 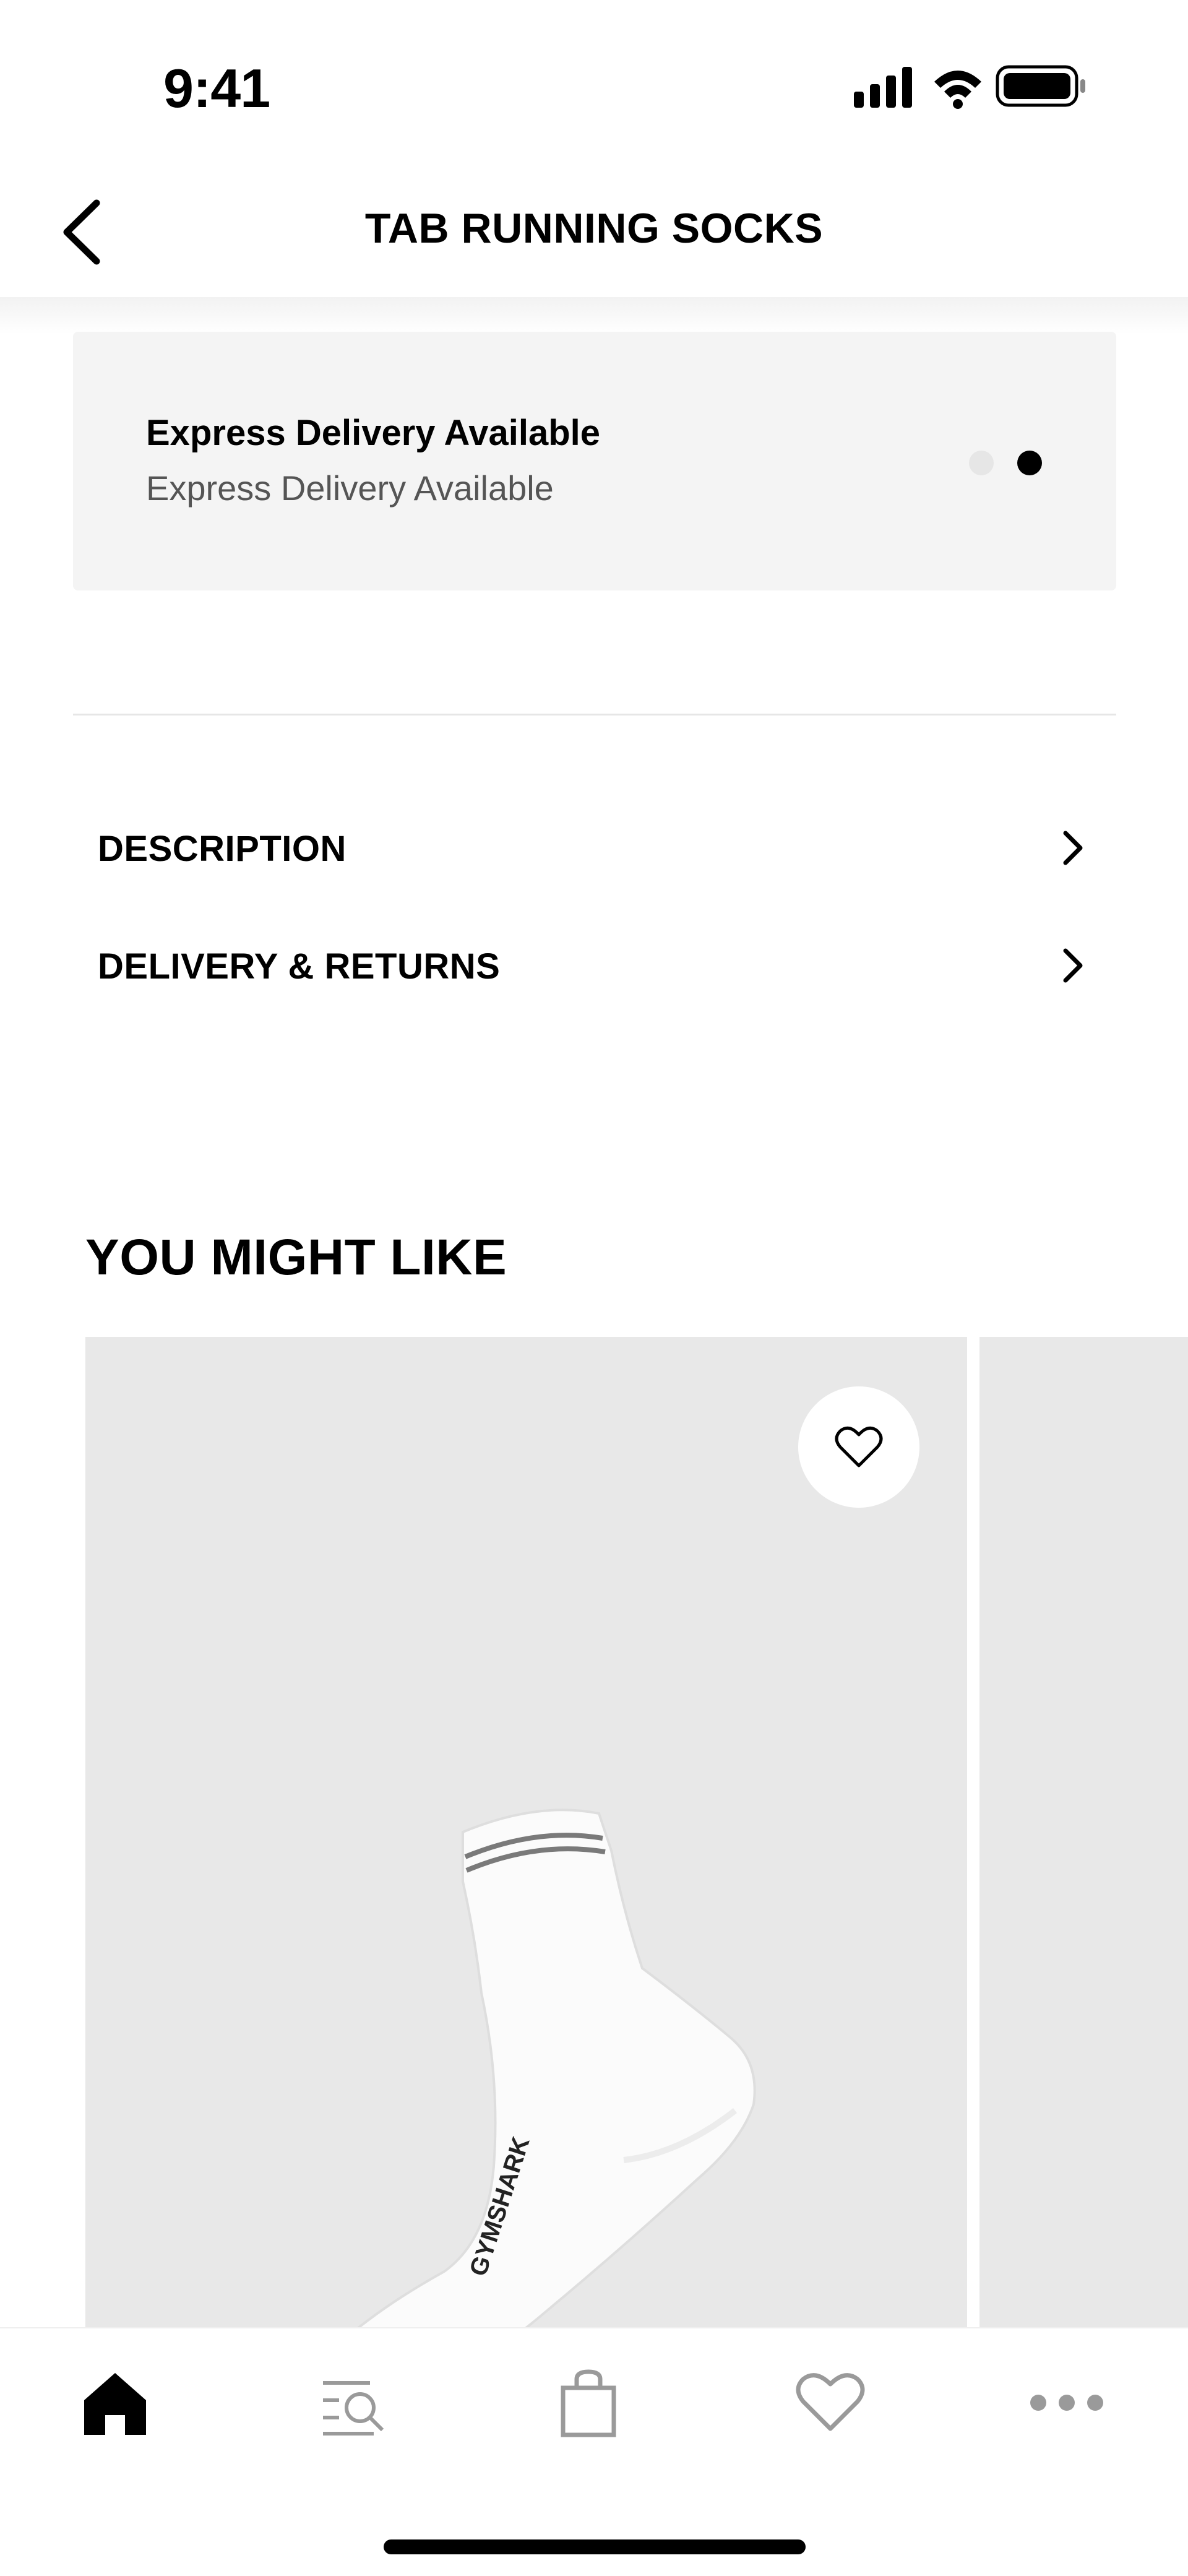 I want to click on description-row: DESCRIPTION, so click(x=594, y=848).